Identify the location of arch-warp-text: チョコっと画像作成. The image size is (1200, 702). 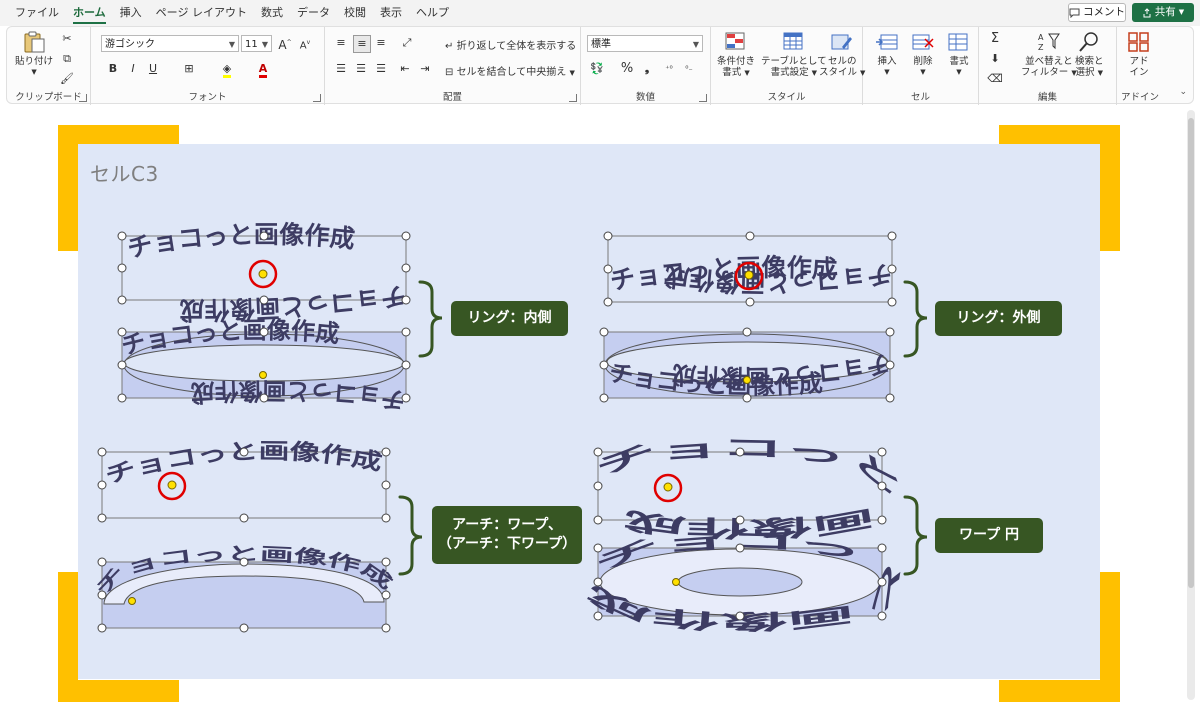
(243, 464).